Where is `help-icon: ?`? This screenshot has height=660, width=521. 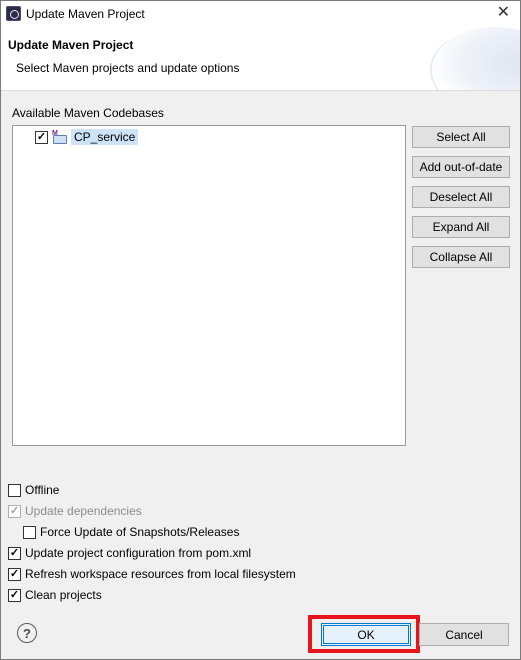
help-icon: ? is located at coordinates (27, 633).